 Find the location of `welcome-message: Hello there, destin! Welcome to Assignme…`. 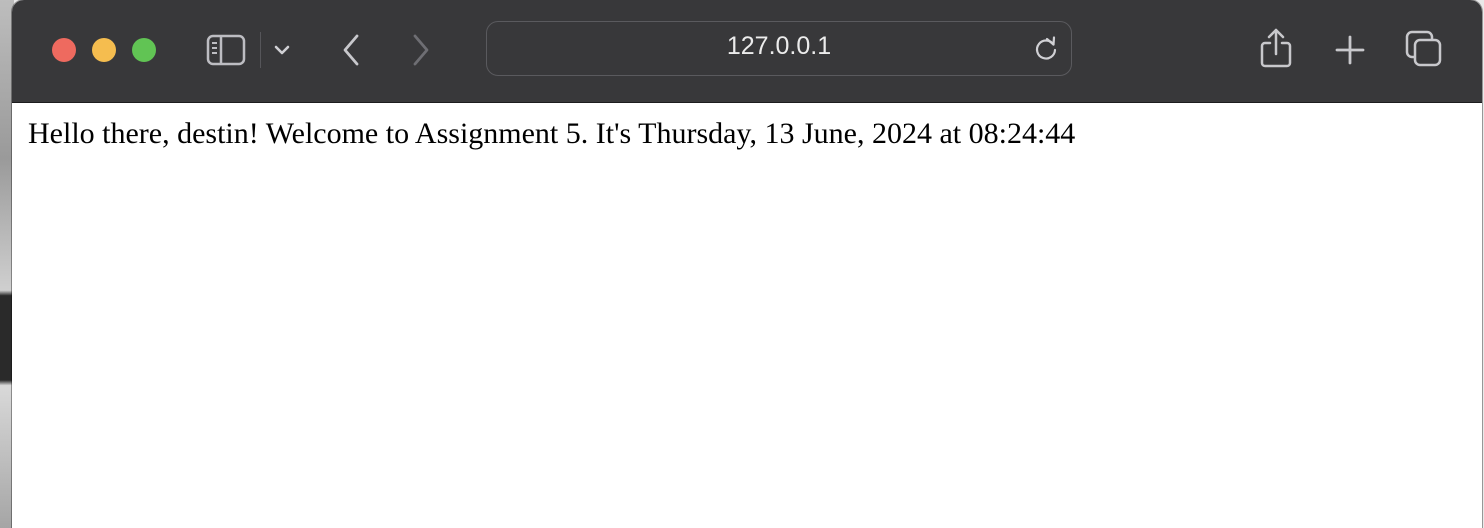

welcome-message: Hello there, destin! Welcome to Assignme… is located at coordinates (552, 133).